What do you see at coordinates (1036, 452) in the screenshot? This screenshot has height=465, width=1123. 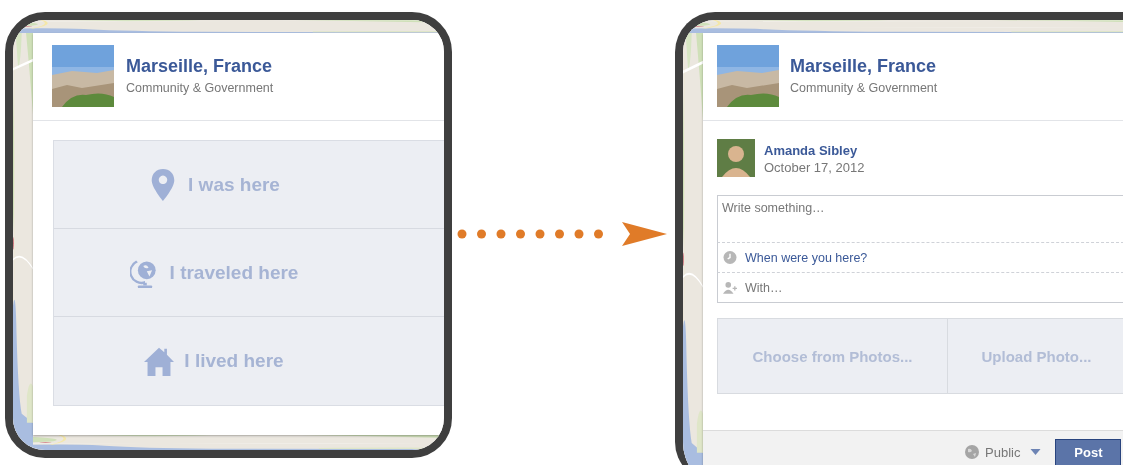 I see `caret-icon` at bounding box center [1036, 452].